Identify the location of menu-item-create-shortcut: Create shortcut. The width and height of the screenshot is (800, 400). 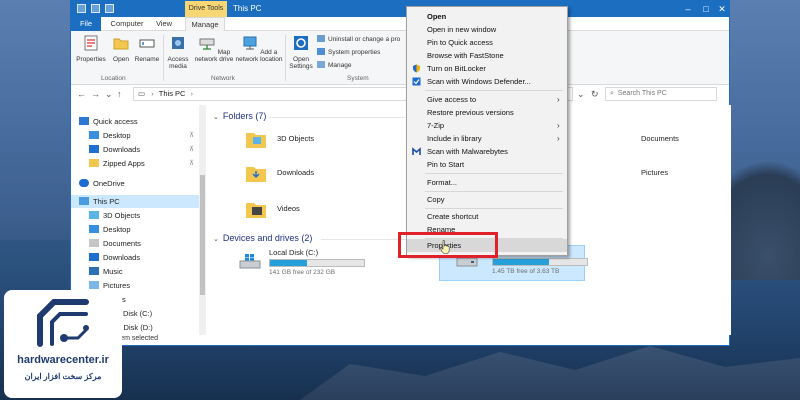
(487, 216).